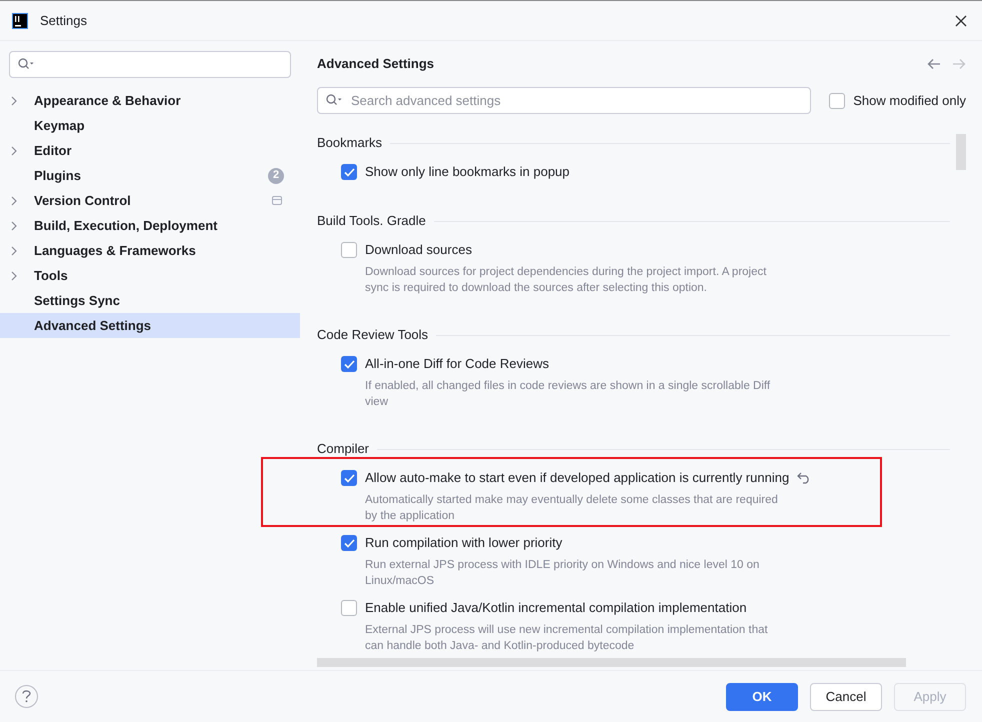 The image size is (982, 722). What do you see at coordinates (564, 100) in the screenshot?
I see `search-field: Search advanced settings` at bounding box center [564, 100].